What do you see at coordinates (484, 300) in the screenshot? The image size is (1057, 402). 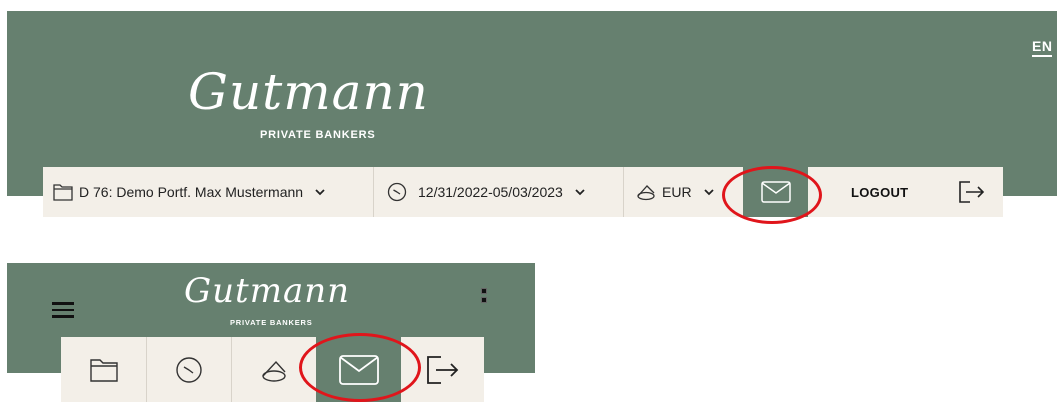 I see `more-icon` at bounding box center [484, 300].